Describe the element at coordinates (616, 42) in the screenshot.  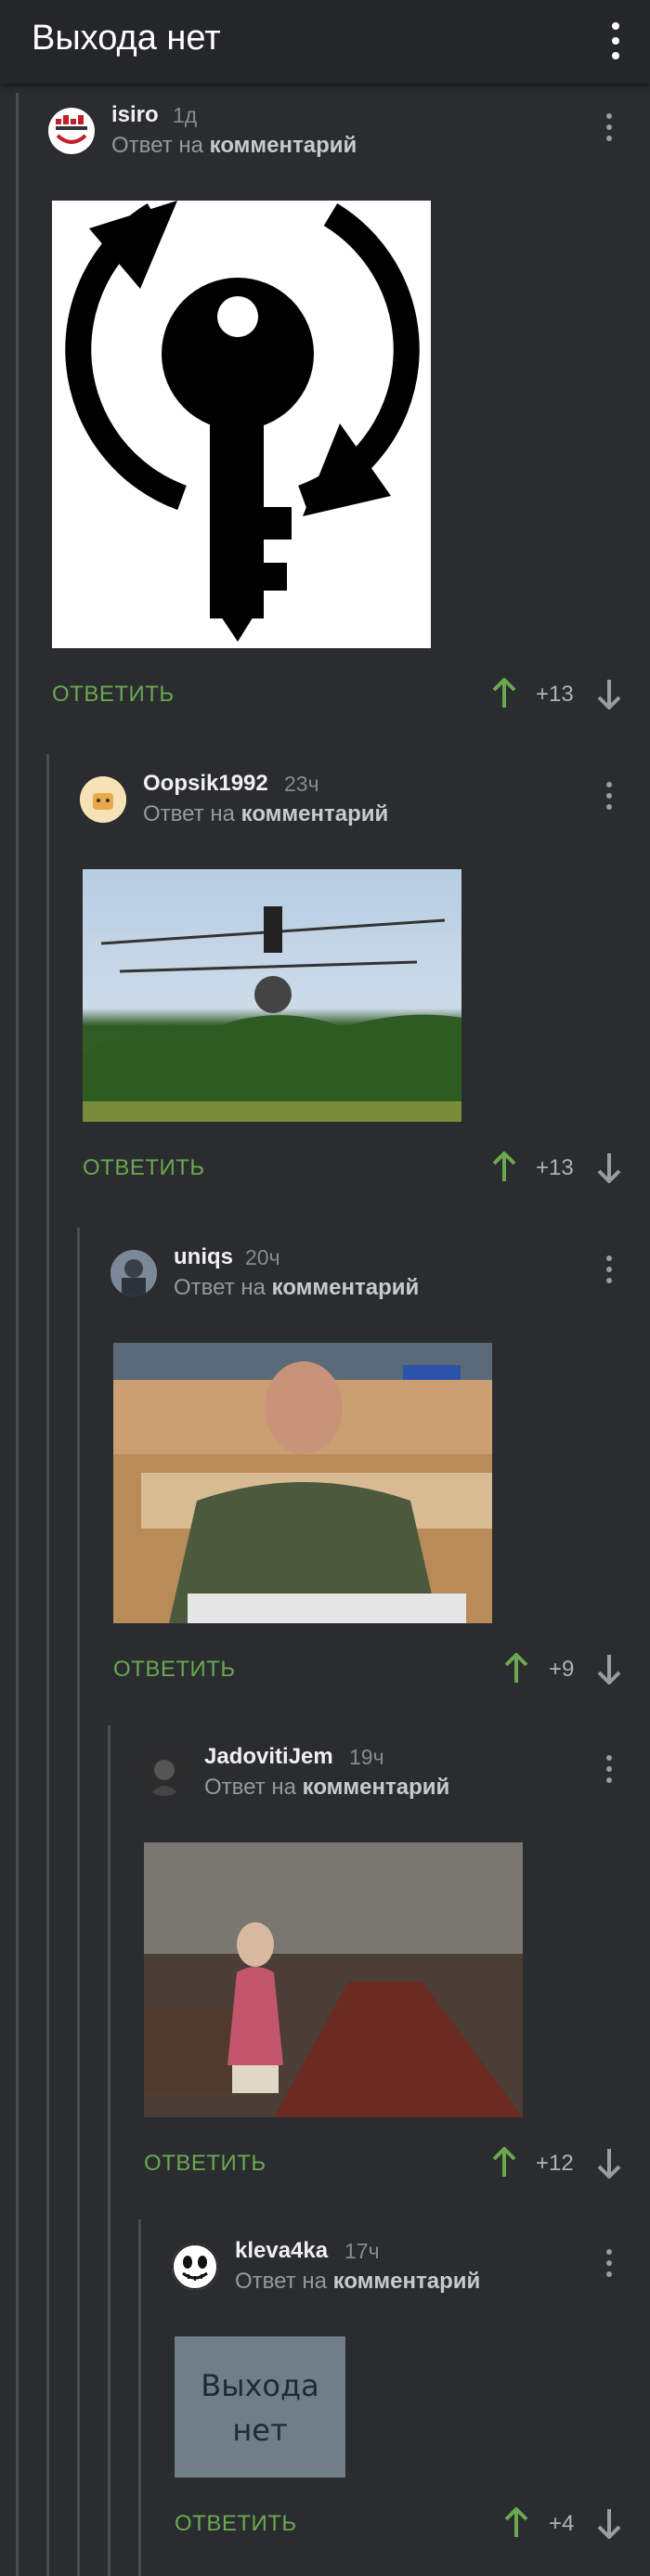
I see `header-menu-icon` at that location.